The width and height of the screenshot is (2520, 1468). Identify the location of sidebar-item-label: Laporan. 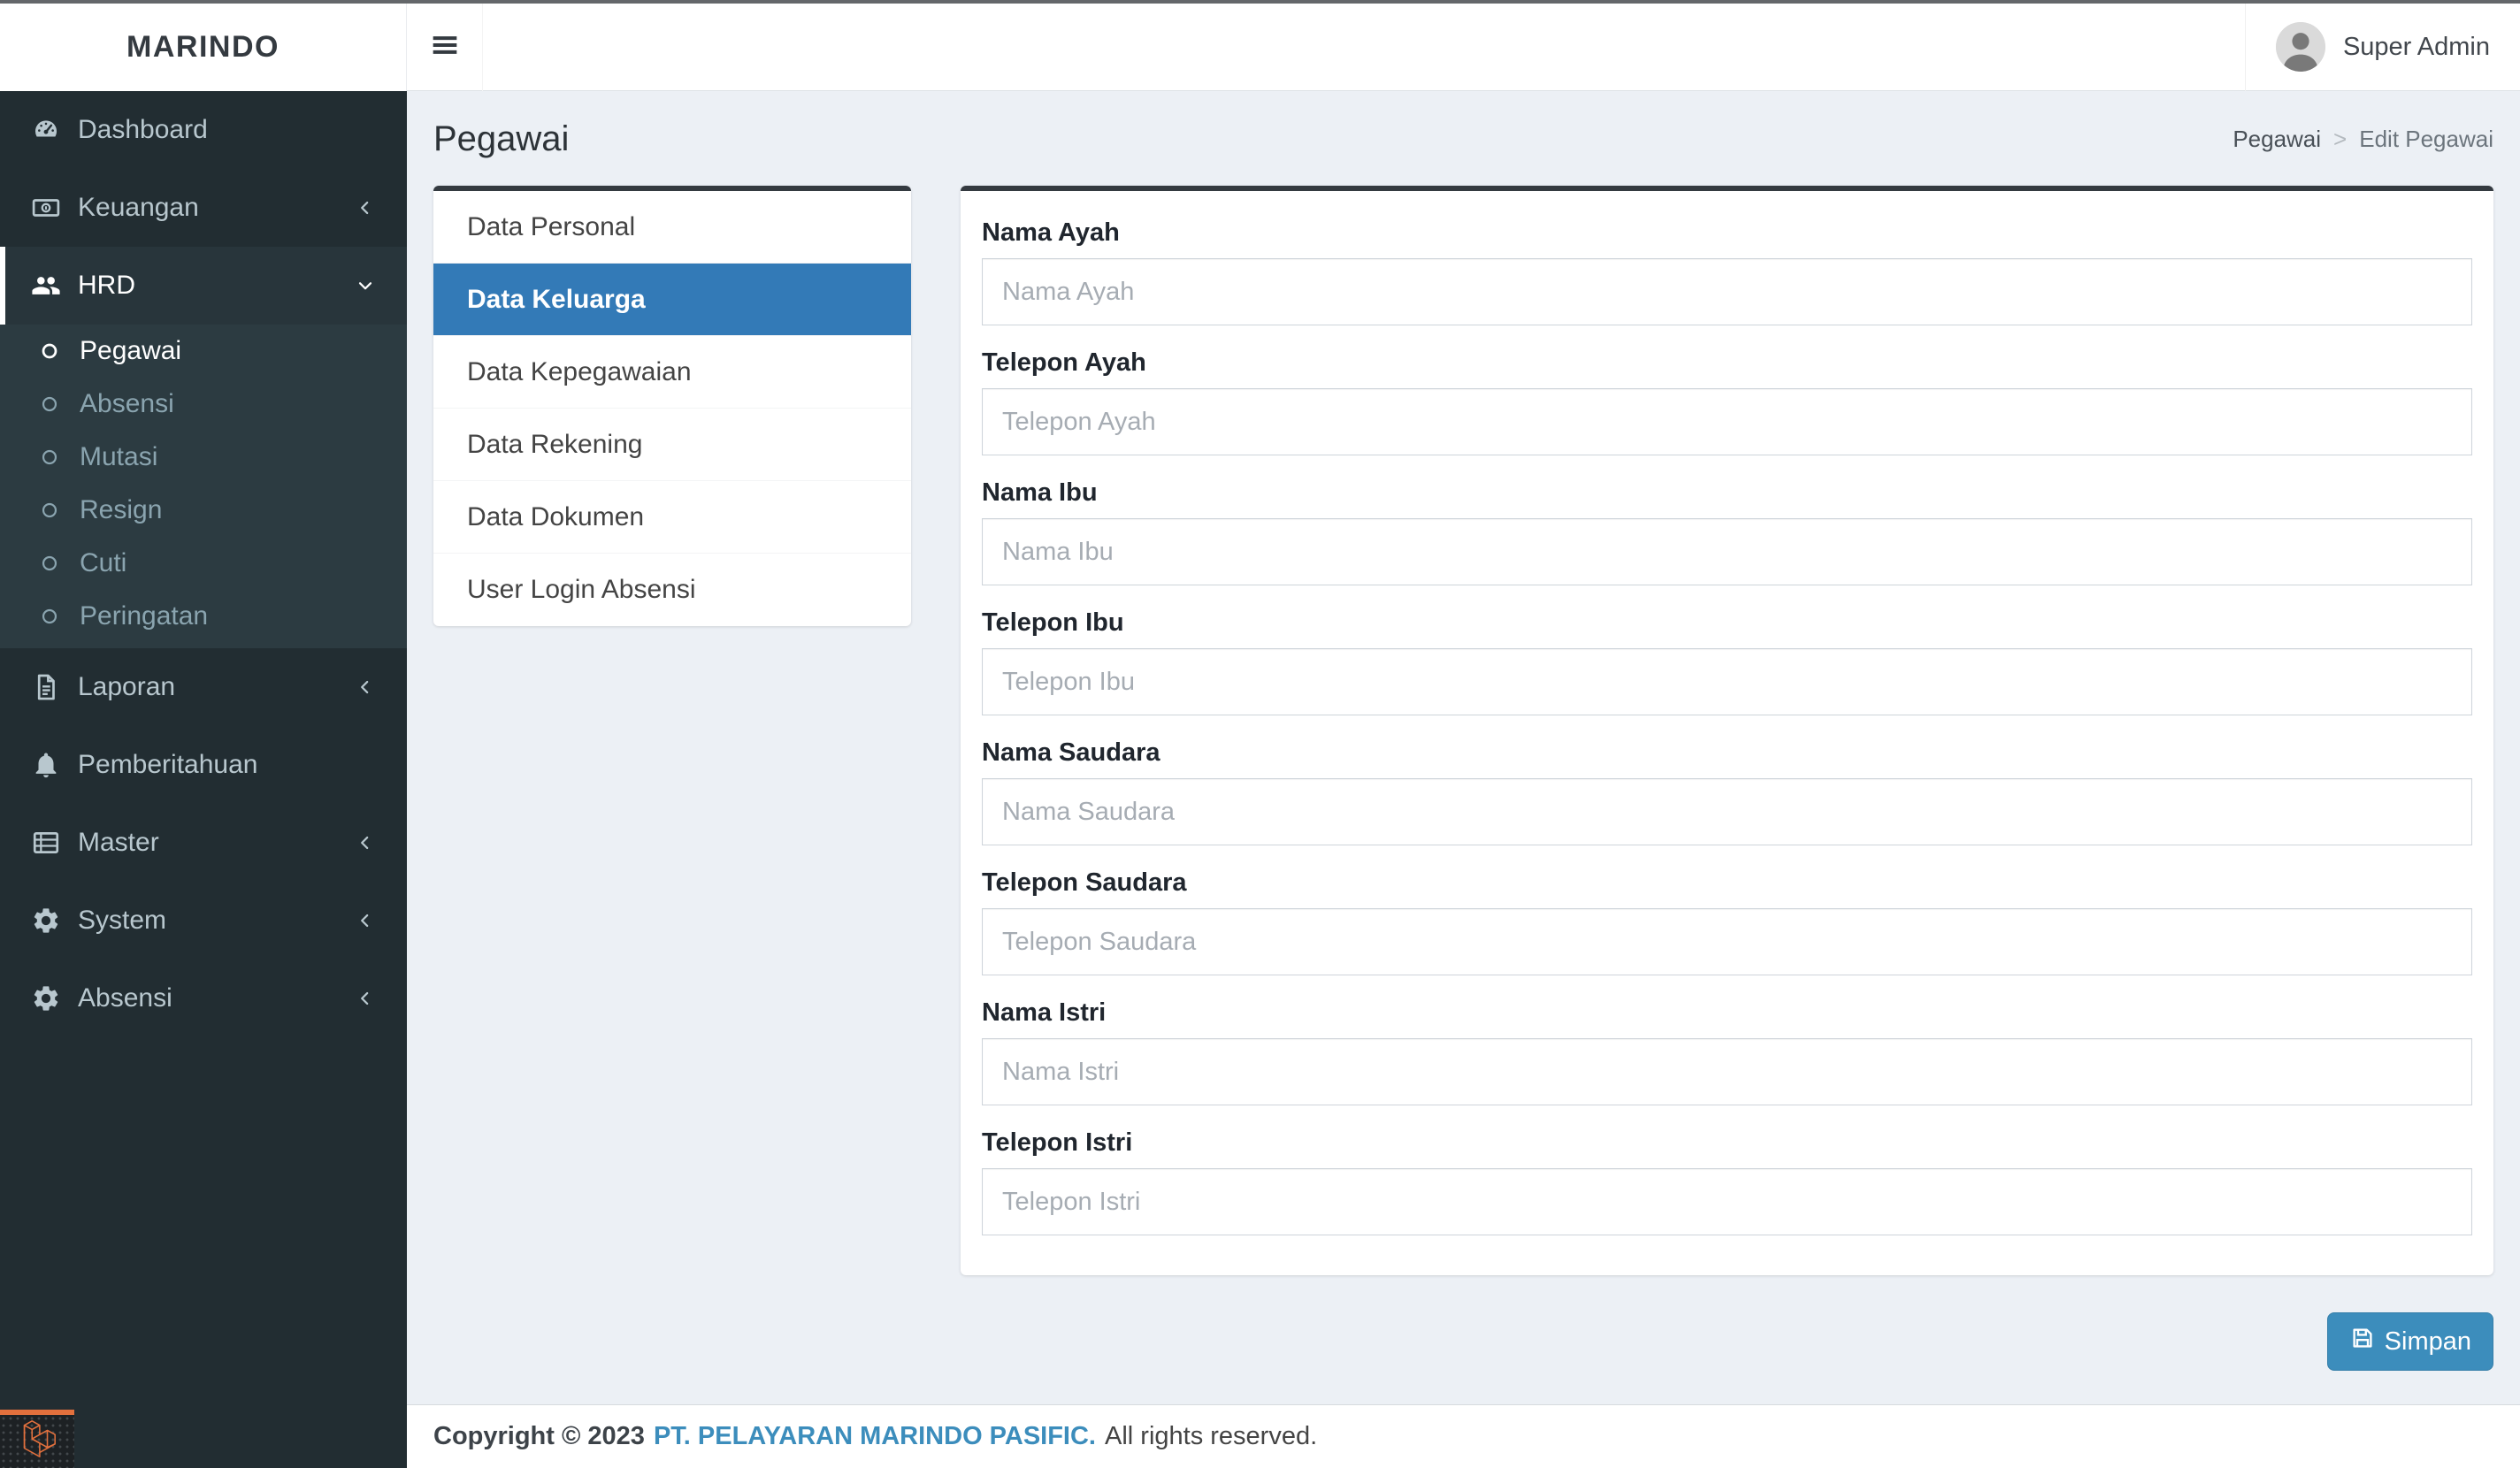
(127, 686).